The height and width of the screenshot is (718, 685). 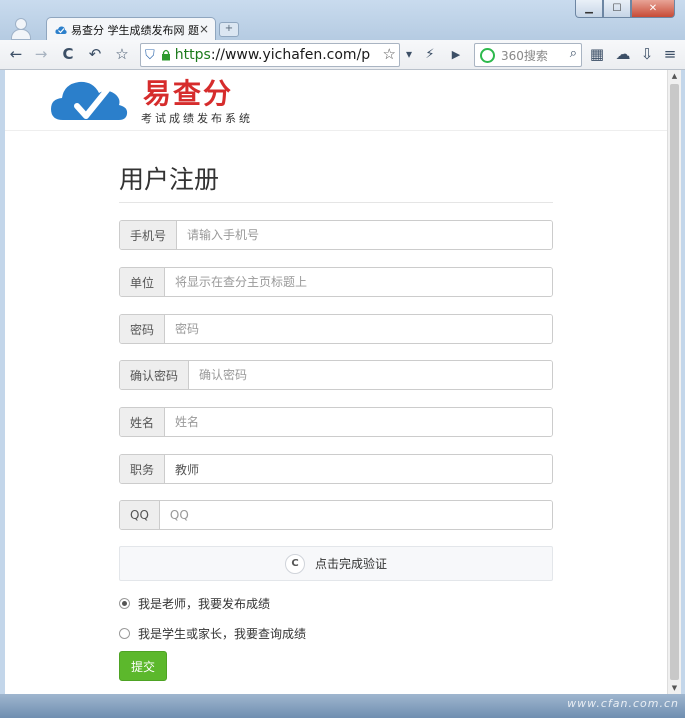 I want to click on close-window-button: ✕, so click(x=653, y=9).